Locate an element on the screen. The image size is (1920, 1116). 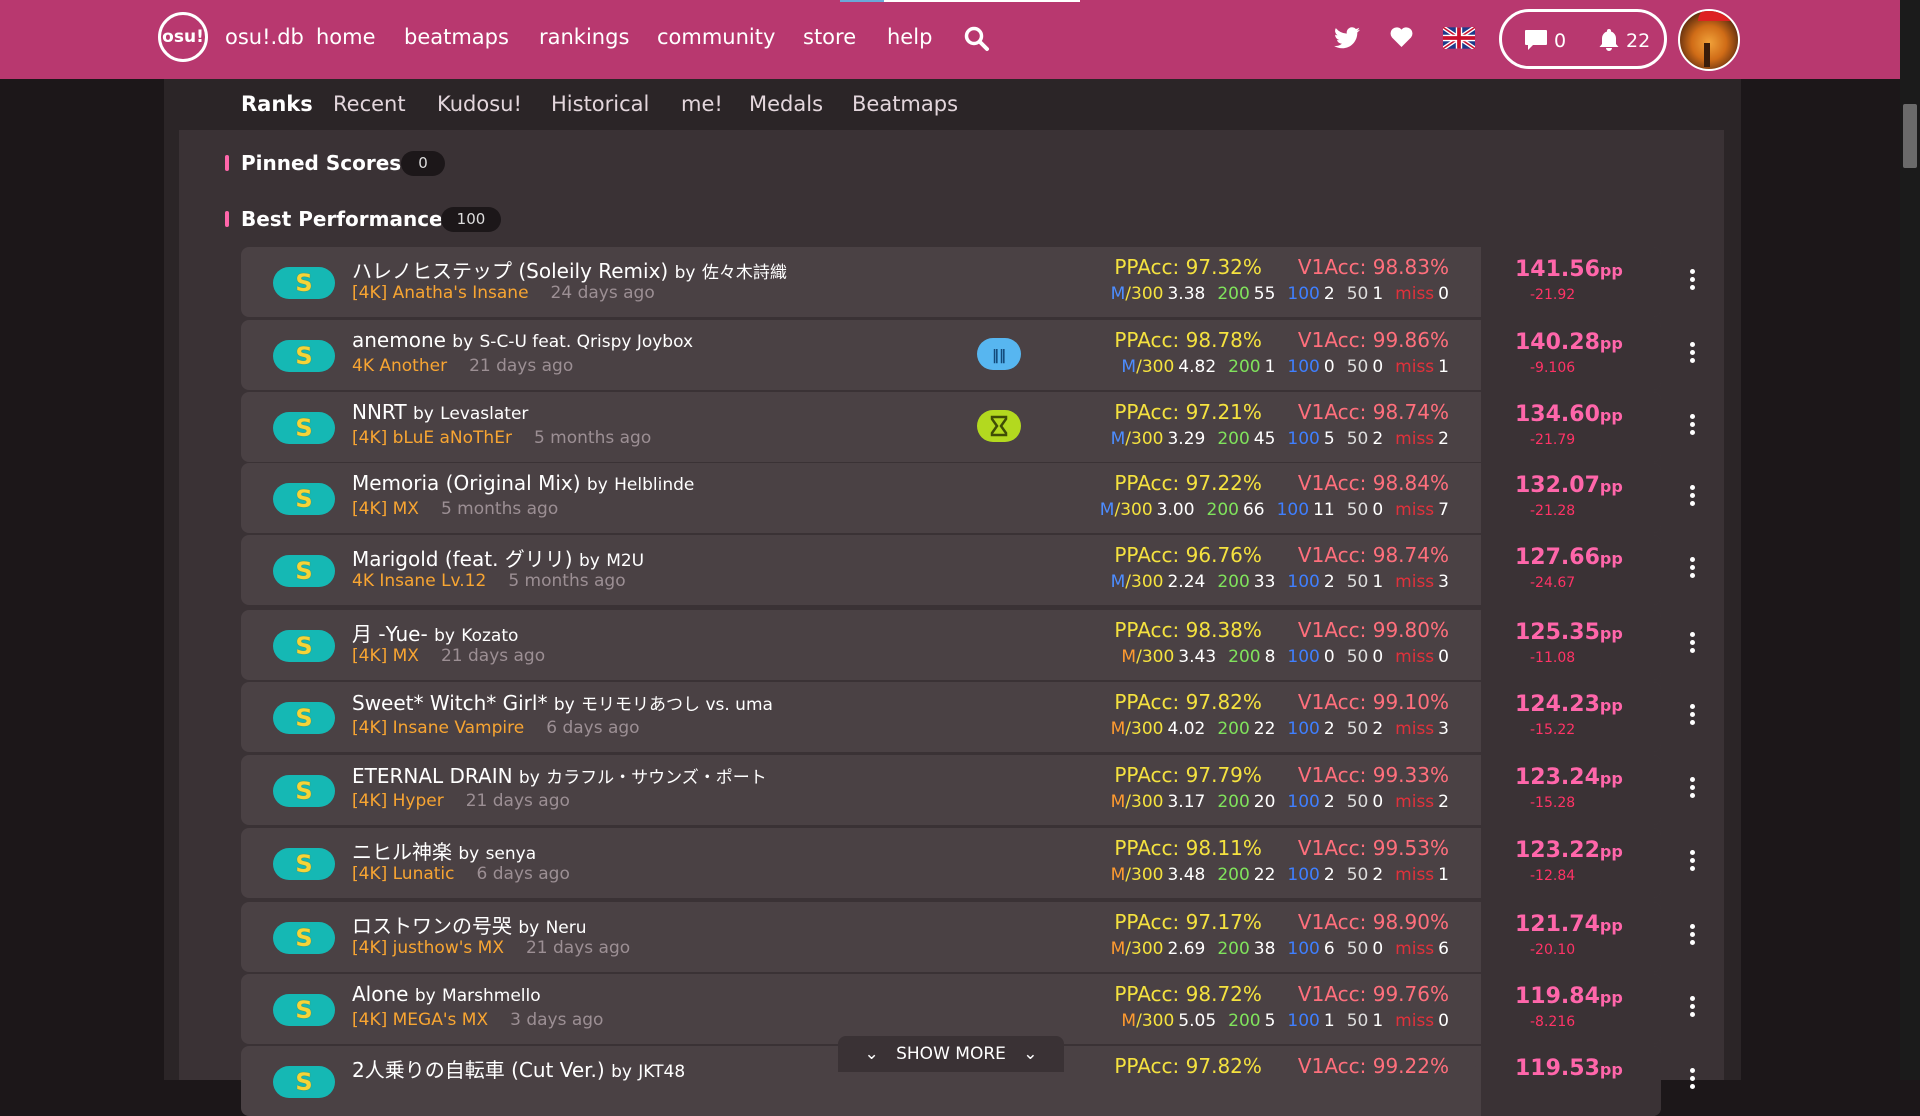
beatmap-title-line: 2人乗りの自転車 (Cut Ver.) by JKT48 is located at coordinates (518, 1068).